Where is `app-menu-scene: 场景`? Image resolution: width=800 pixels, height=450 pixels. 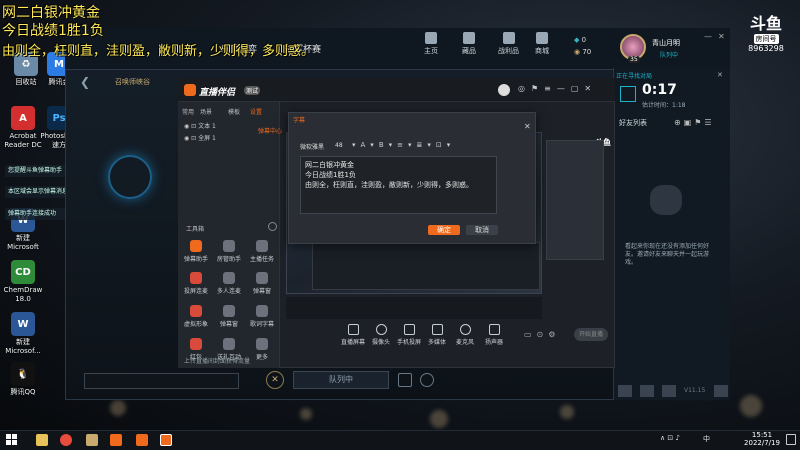
app-menu-scene: 场景 is located at coordinates (206, 111).